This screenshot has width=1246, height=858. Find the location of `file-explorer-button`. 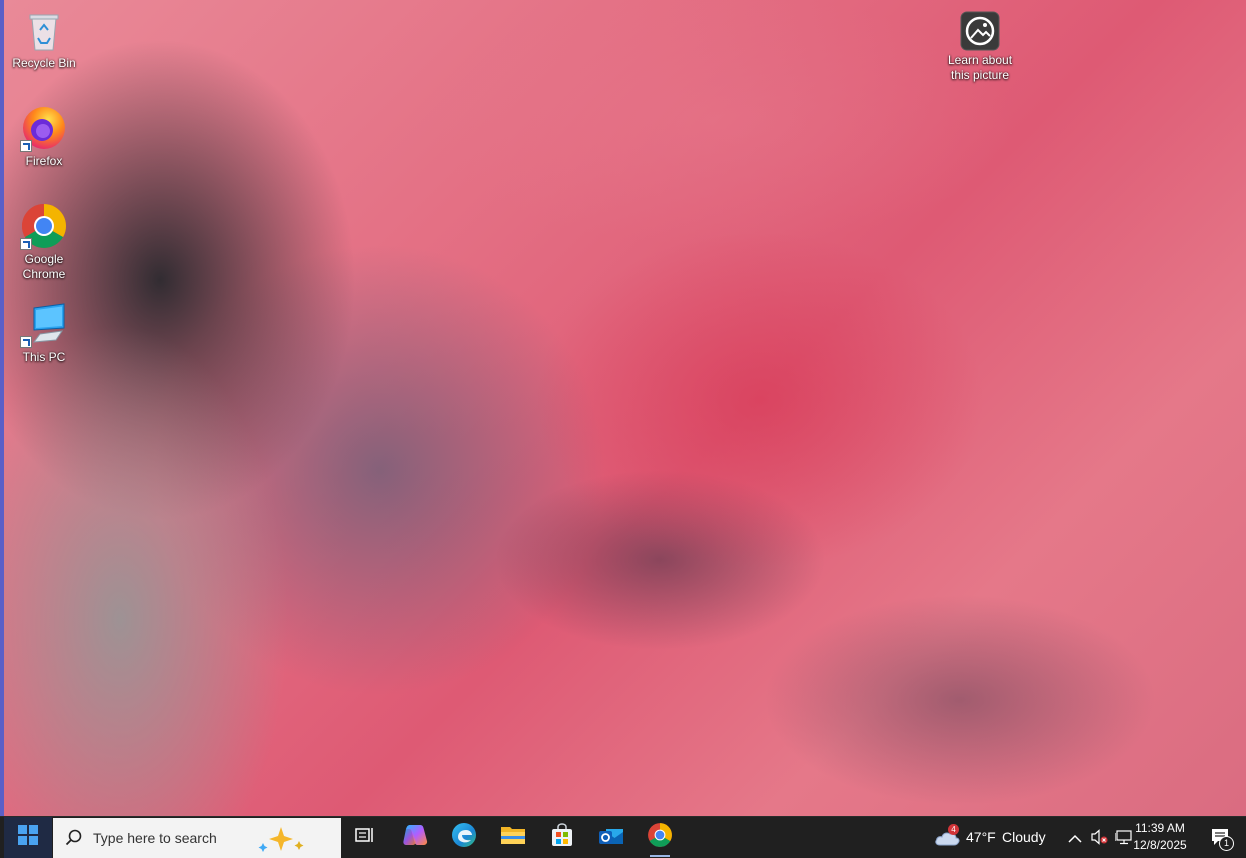

file-explorer-button is located at coordinates (513, 837).